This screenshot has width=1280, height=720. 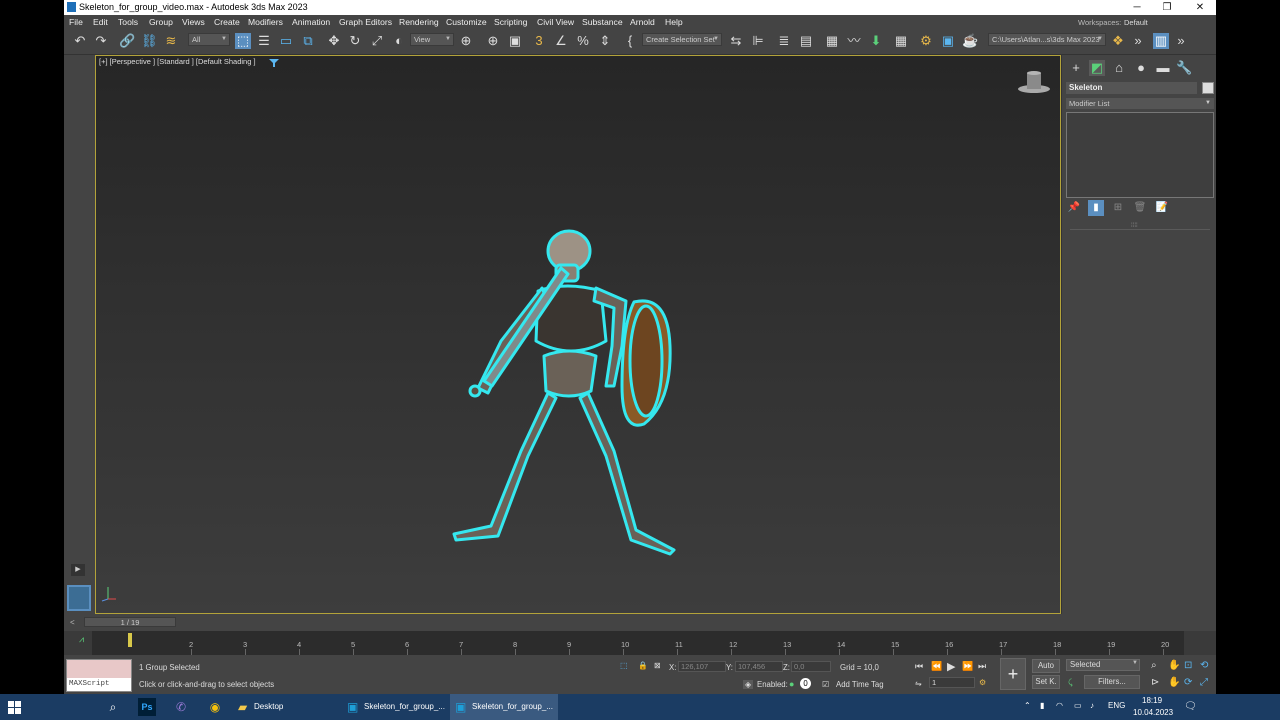 I want to click on time-configuration-icon: ⚙, so click(x=982, y=682).